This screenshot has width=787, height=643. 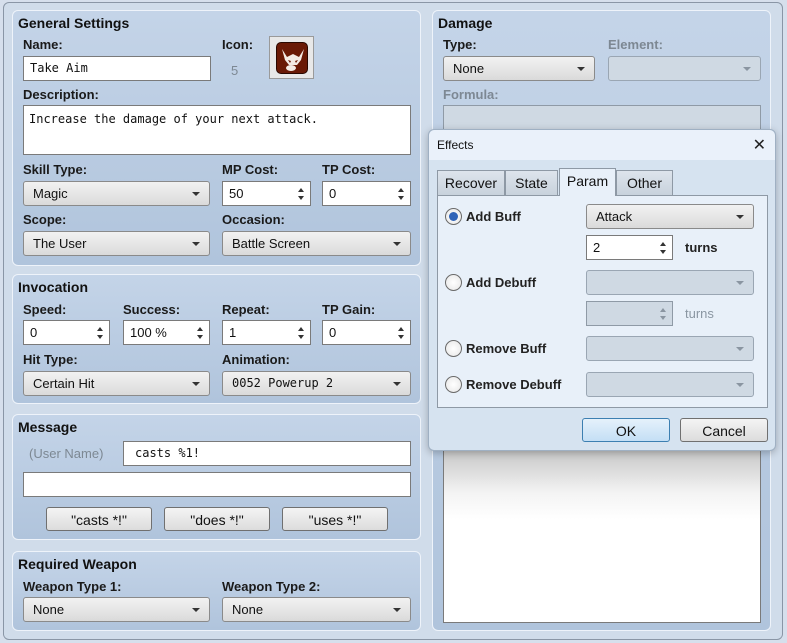 I want to click on skill-type-select: Magic, so click(x=116, y=193).